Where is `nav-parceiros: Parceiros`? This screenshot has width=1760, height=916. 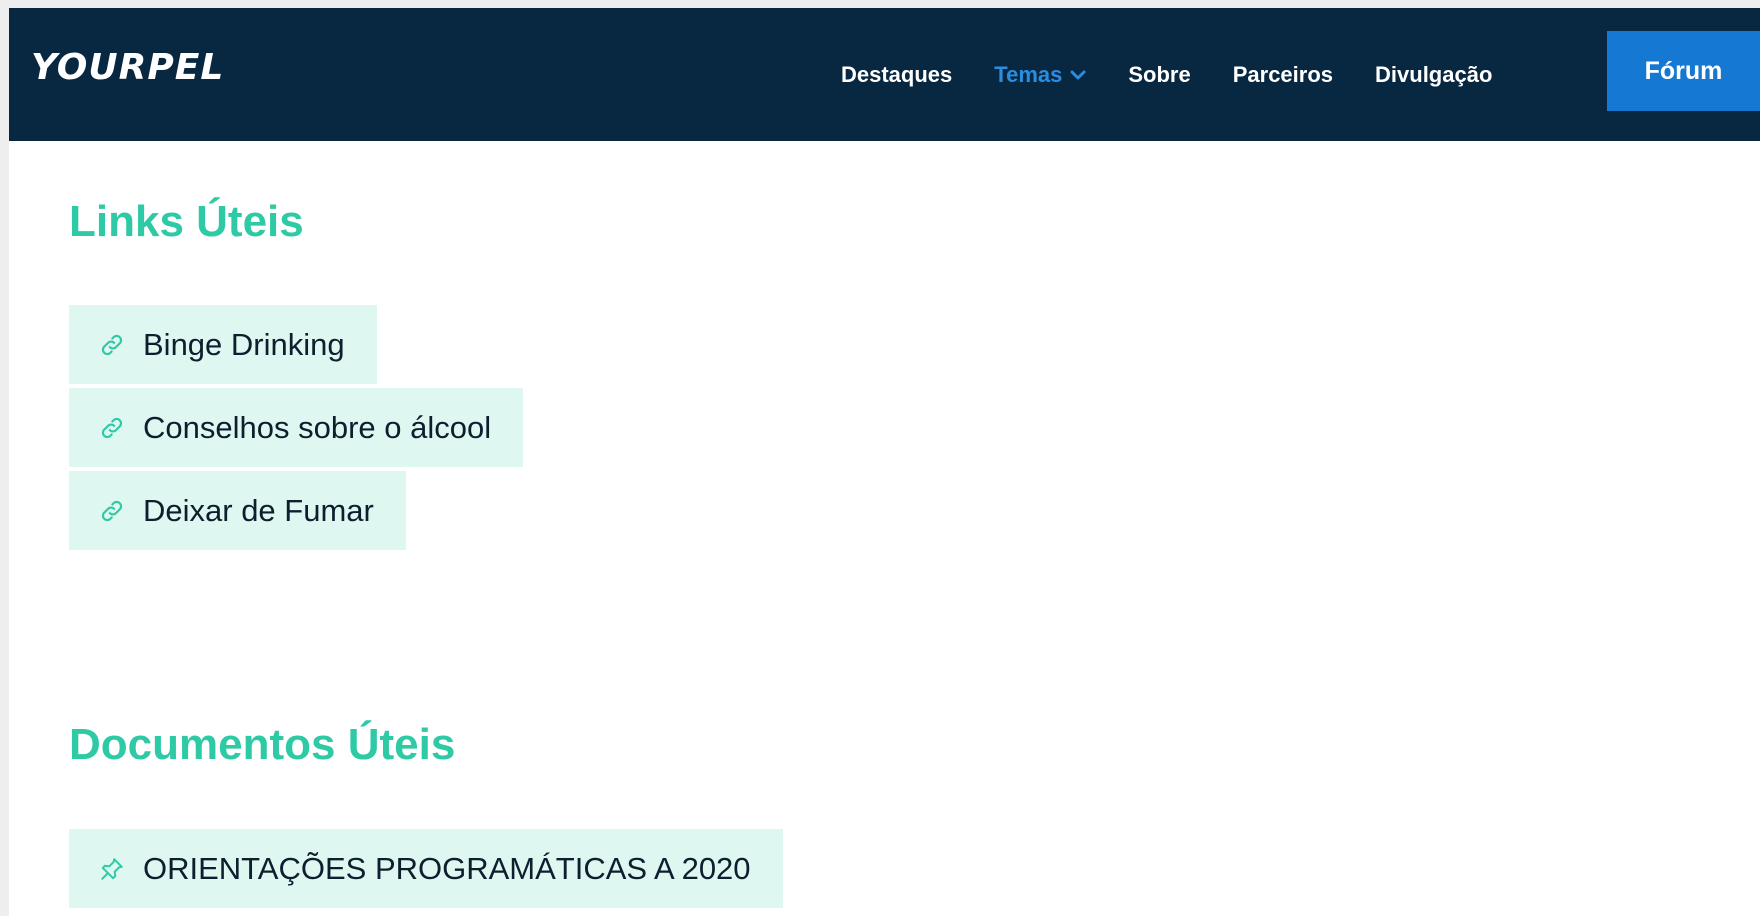 nav-parceiros: Parceiros is located at coordinates (1283, 75).